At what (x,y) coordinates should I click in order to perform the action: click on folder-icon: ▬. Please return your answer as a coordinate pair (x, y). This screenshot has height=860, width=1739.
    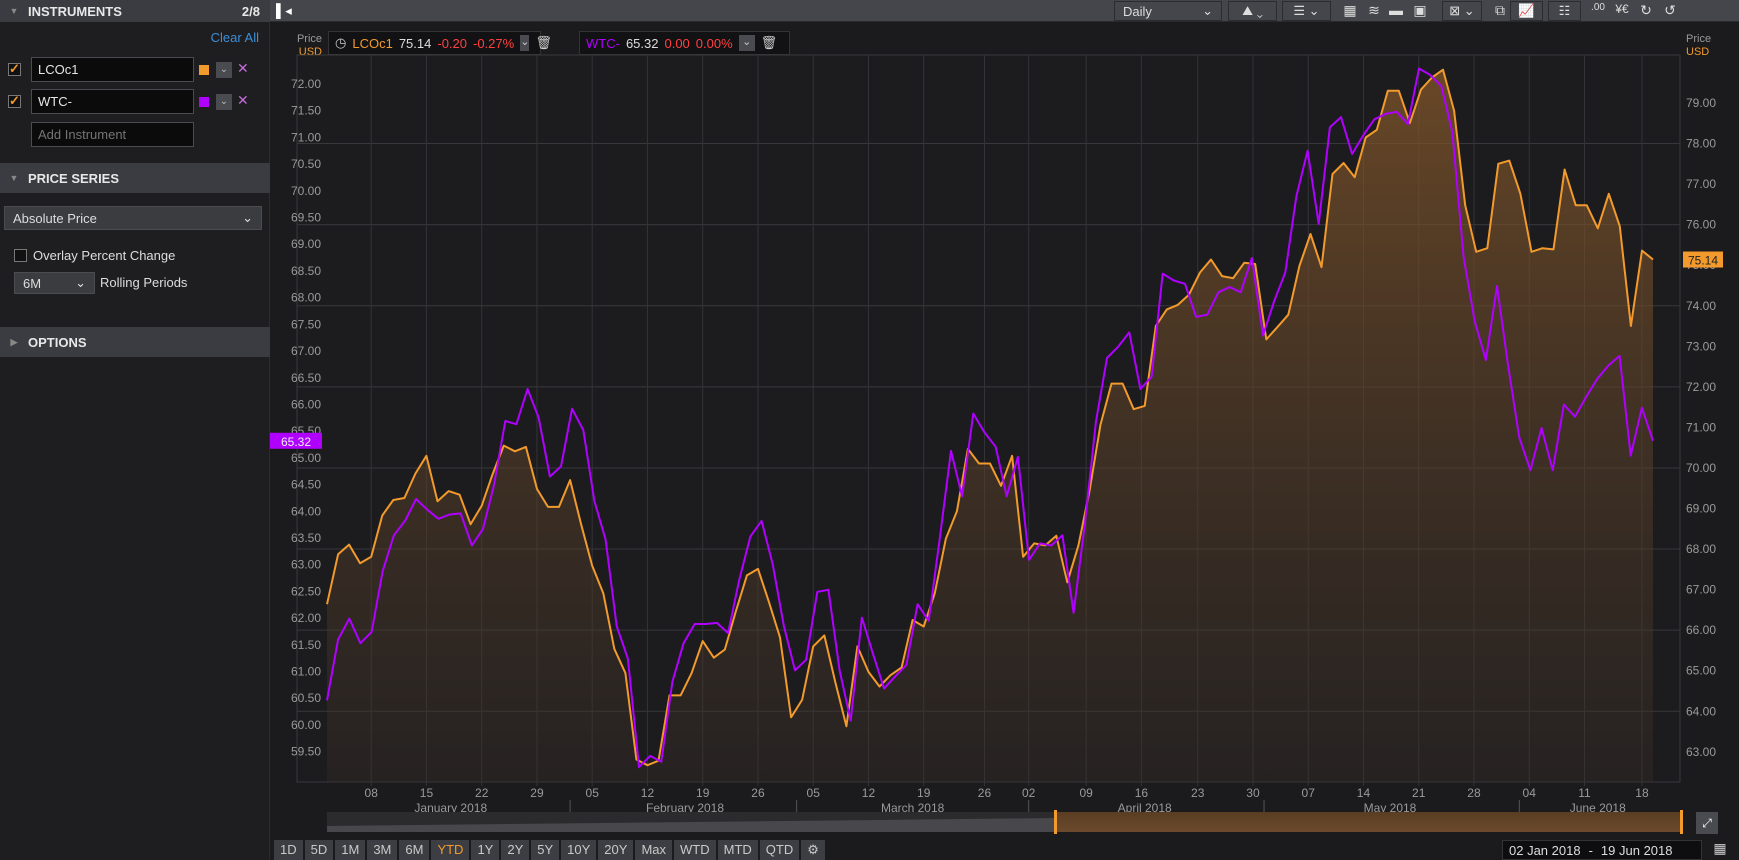
    Looking at the image, I should click on (1396, 10).